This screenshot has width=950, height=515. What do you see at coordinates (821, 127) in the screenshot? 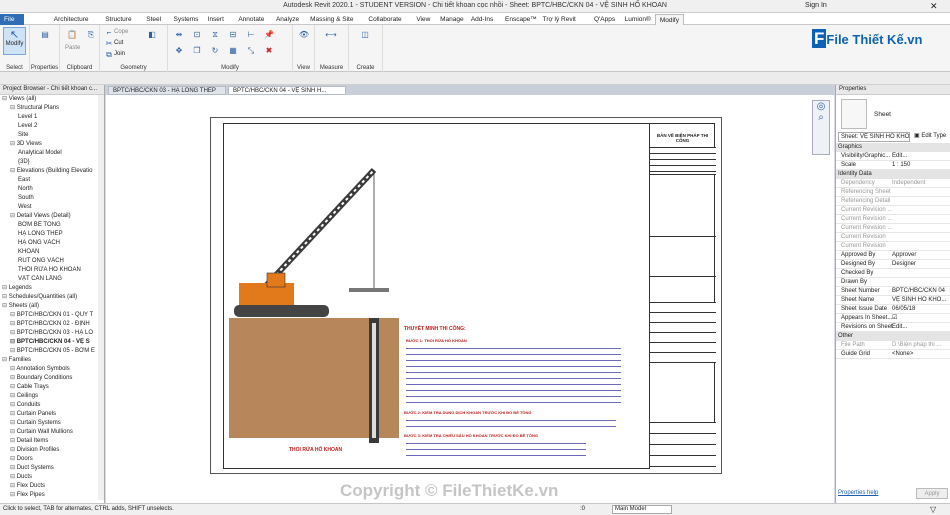
I see `navigation-bar: ◎ ⌕` at bounding box center [821, 127].